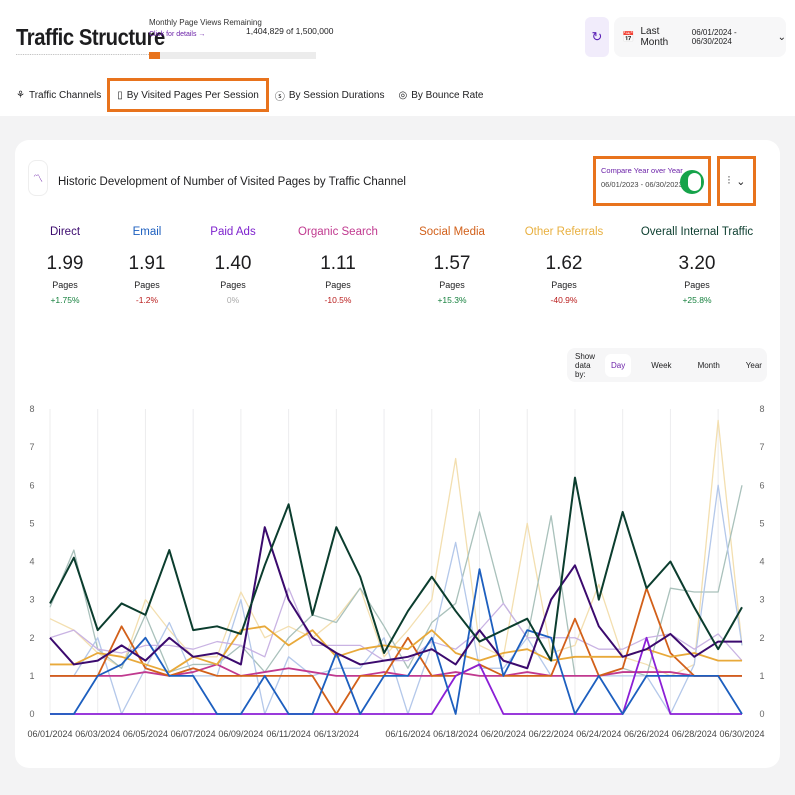 This screenshot has height=795, width=795. I want to click on y-tick-left: 5, so click(31, 523).